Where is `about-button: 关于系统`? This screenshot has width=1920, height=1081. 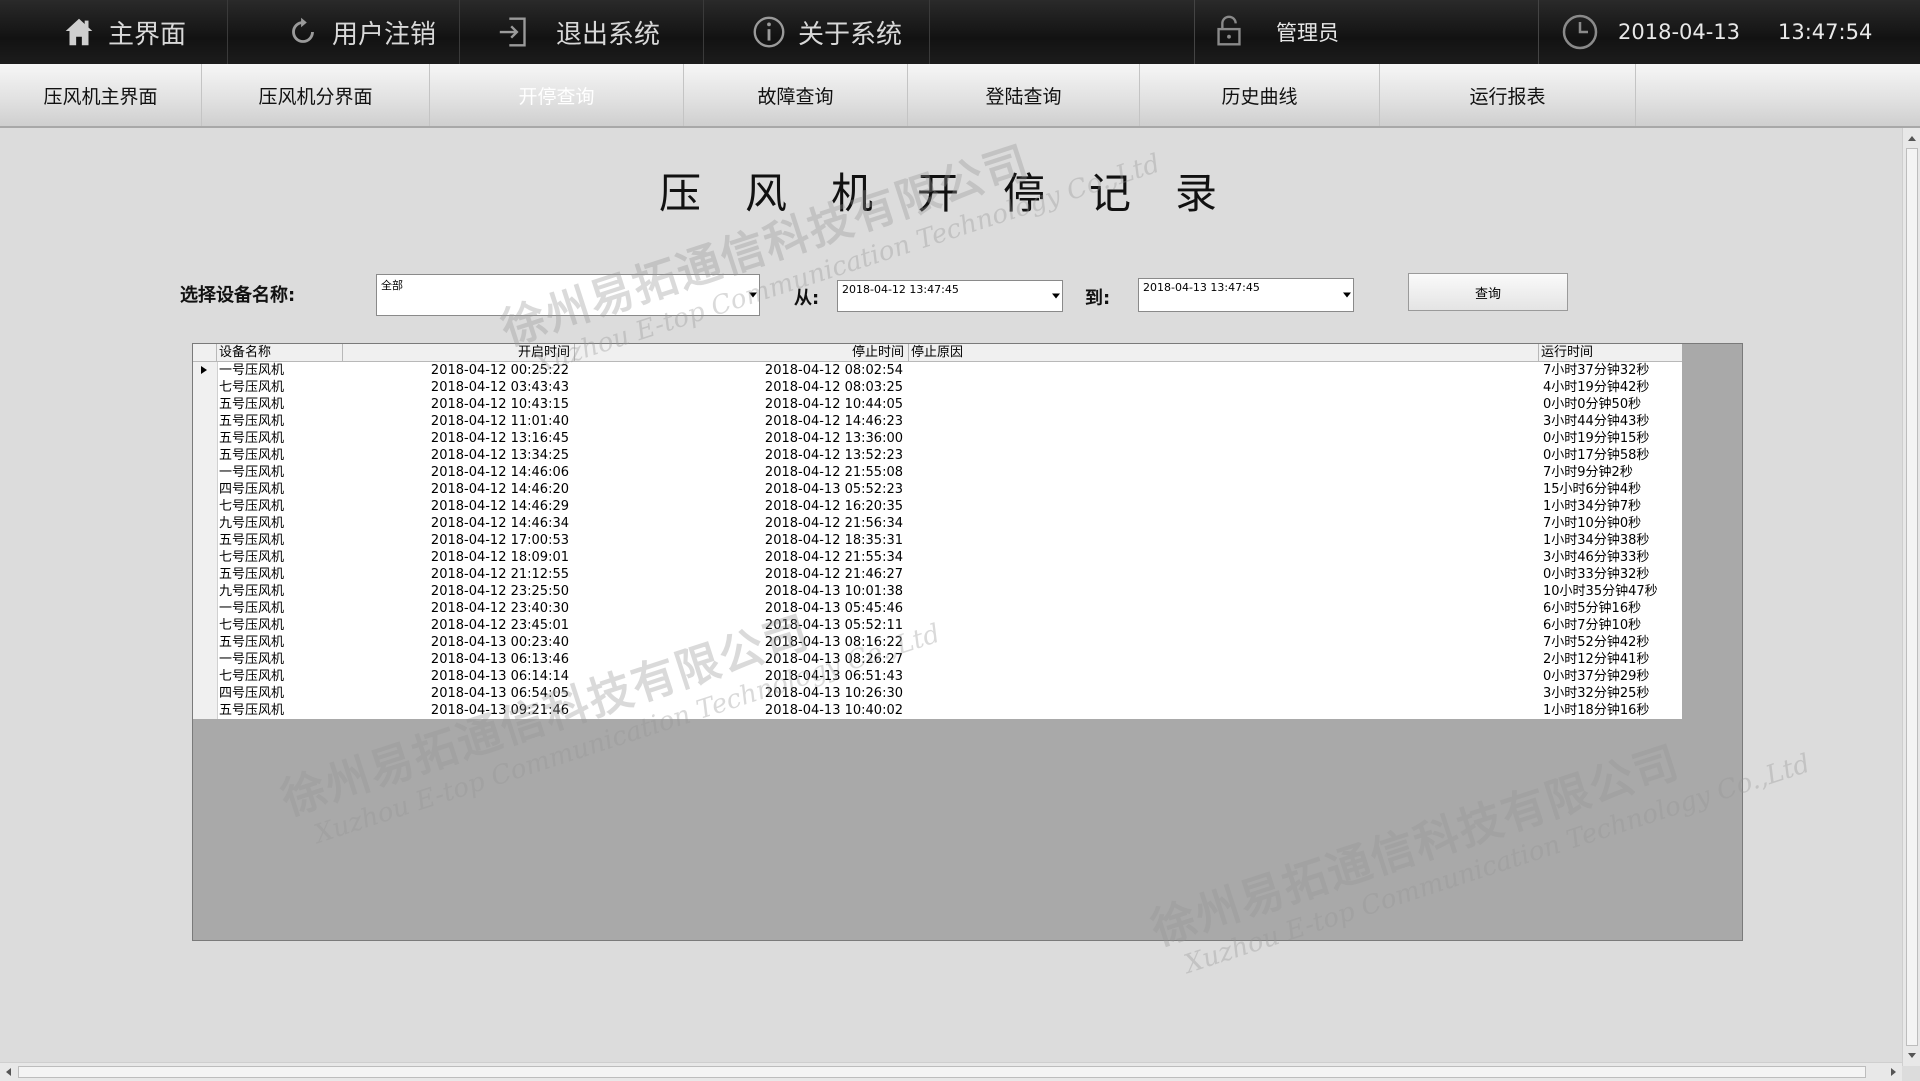 about-button: 关于系统 is located at coordinates (817, 32).